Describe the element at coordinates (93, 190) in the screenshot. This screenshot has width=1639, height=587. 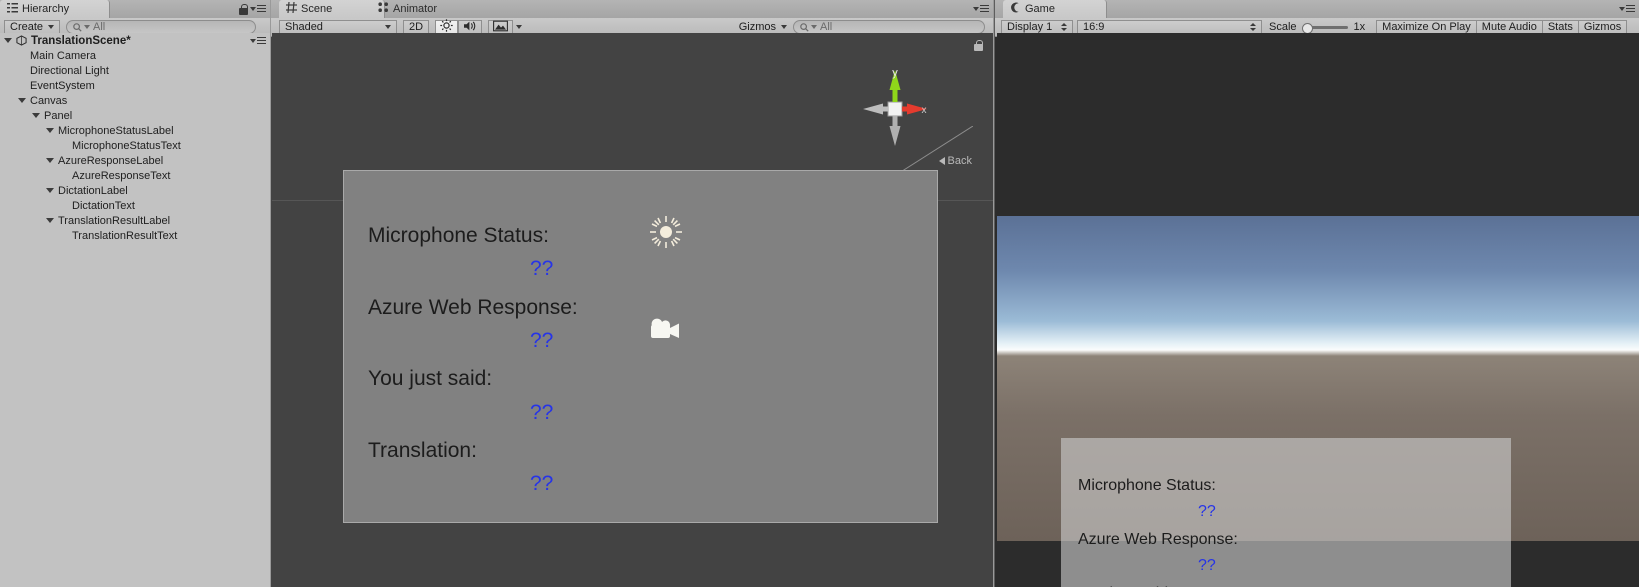
I see `hierarchy-item-label: DictationLabel` at that location.